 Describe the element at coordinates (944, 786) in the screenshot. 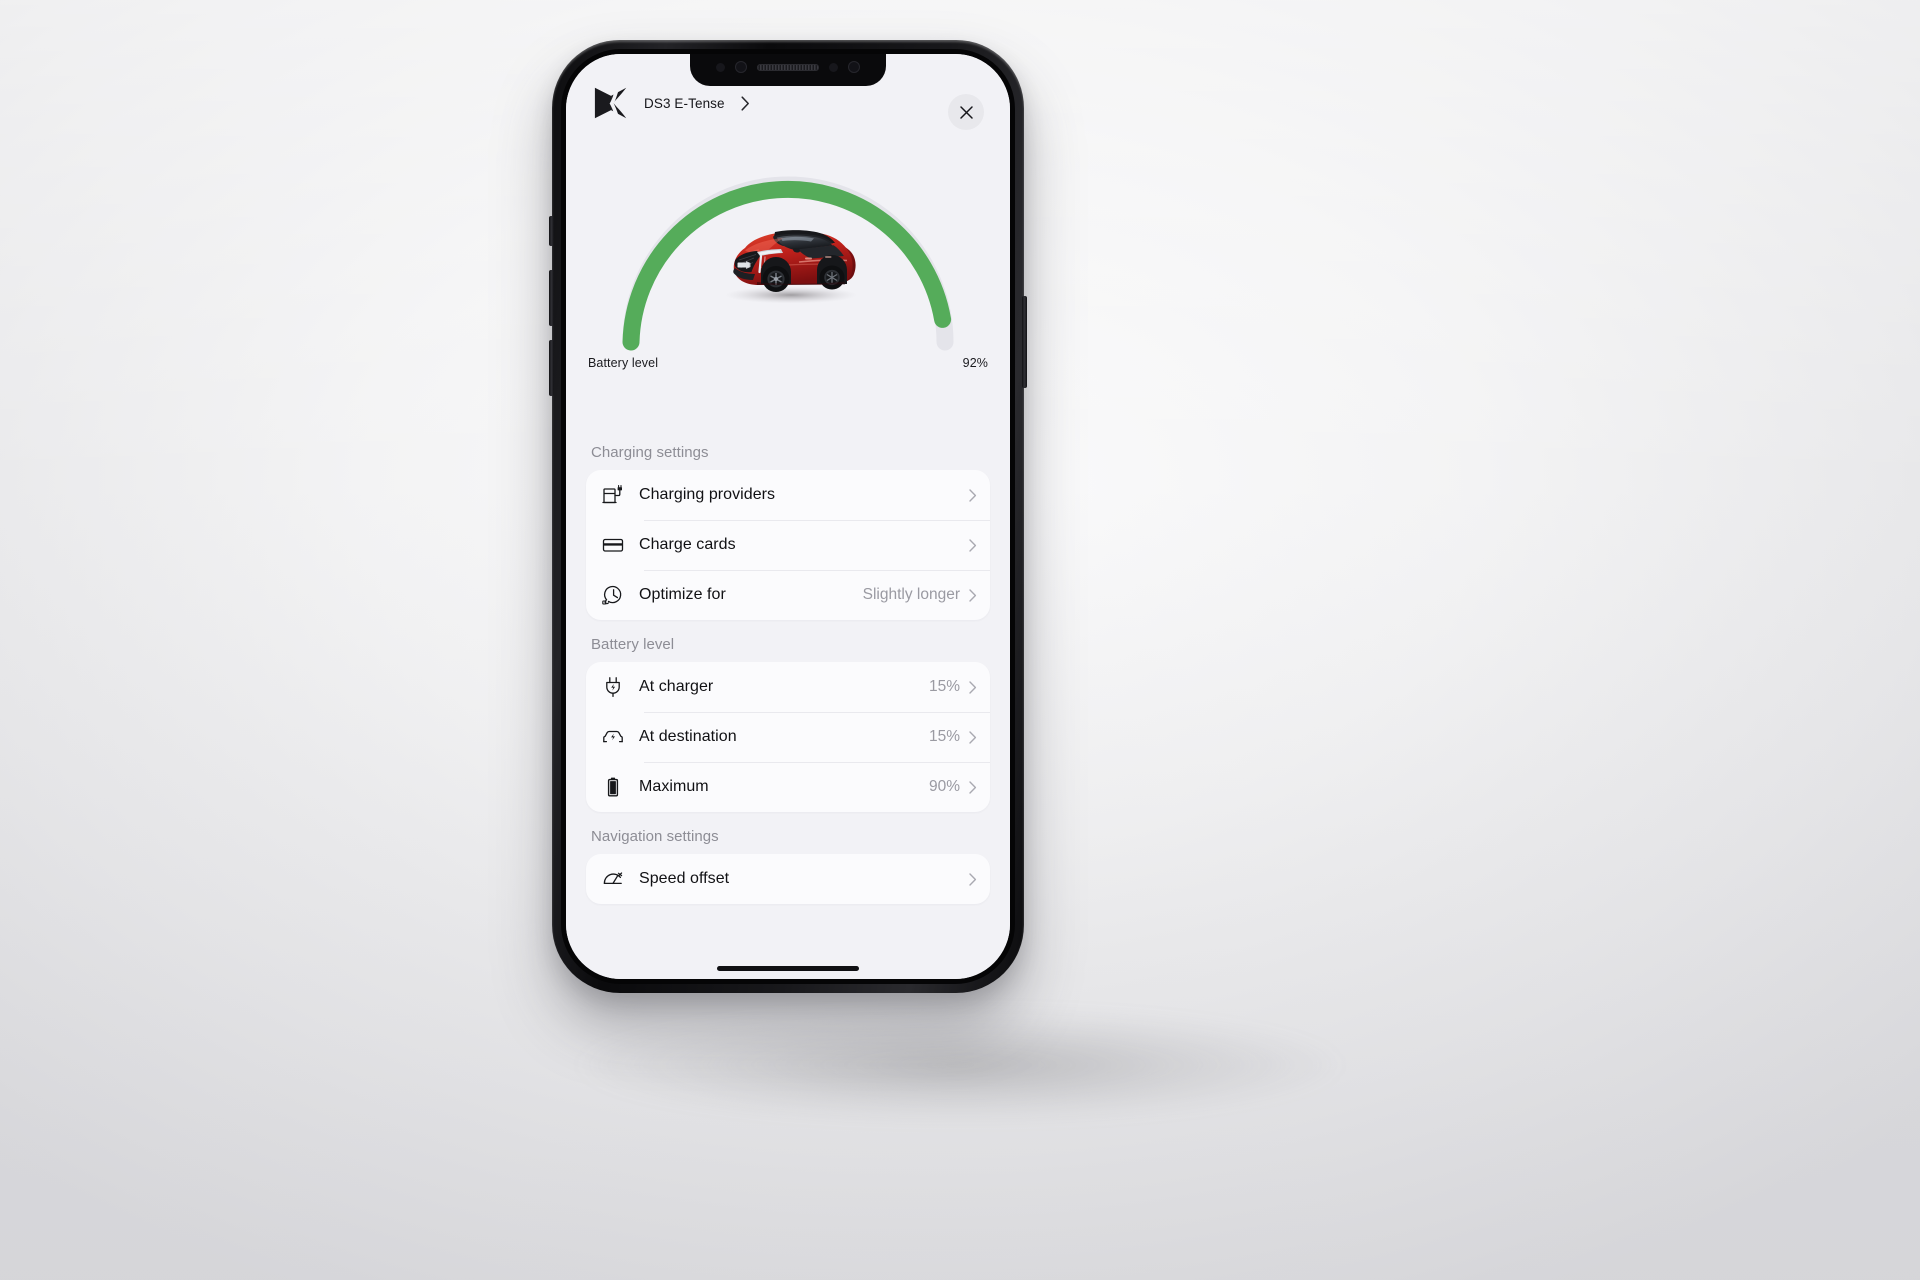

I see `row-value: 90%` at that location.